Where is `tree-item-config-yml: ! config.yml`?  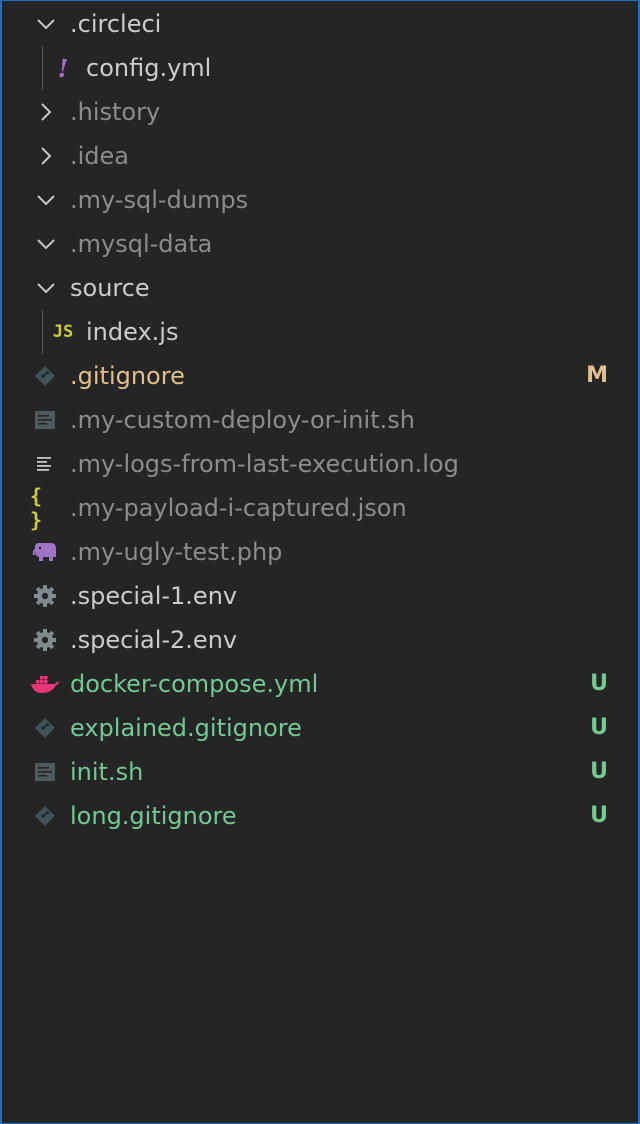 tree-item-config-yml: ! config.yml is located at coordinates (320, 68).